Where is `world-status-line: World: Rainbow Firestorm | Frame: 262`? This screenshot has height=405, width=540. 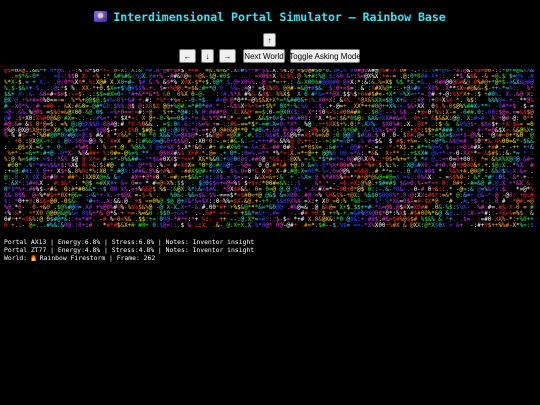 world-status-line: World: Rainbow Firestorm | Frame: 262 is located at coordinates (270, 258).